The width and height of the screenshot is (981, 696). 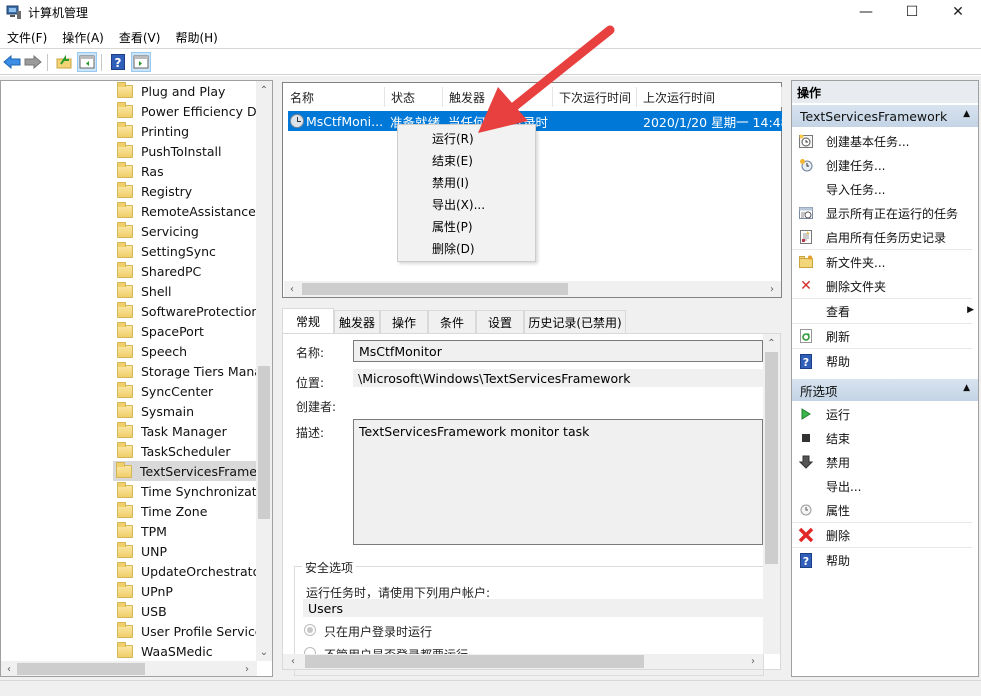 I want to click on action-refresh: 刷新, so click(x=885, y=336).